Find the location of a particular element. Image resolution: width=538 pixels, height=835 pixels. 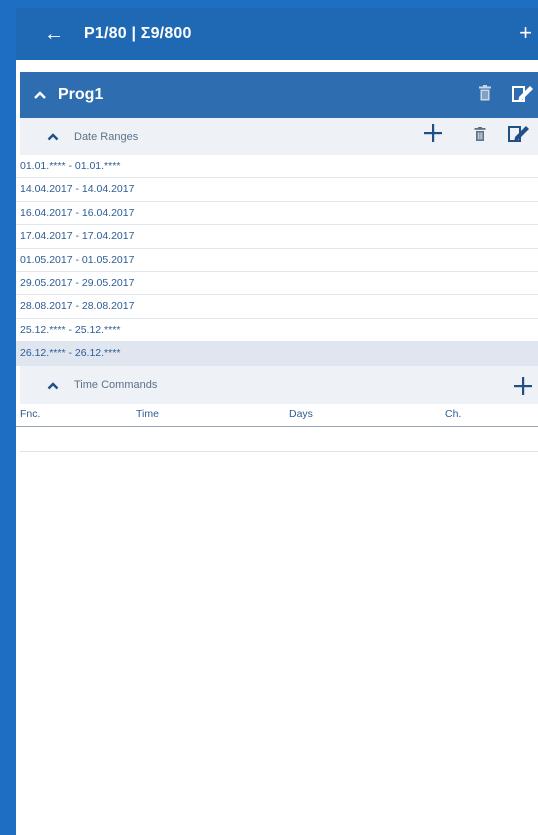

divider is located at coordinates (279, 451).